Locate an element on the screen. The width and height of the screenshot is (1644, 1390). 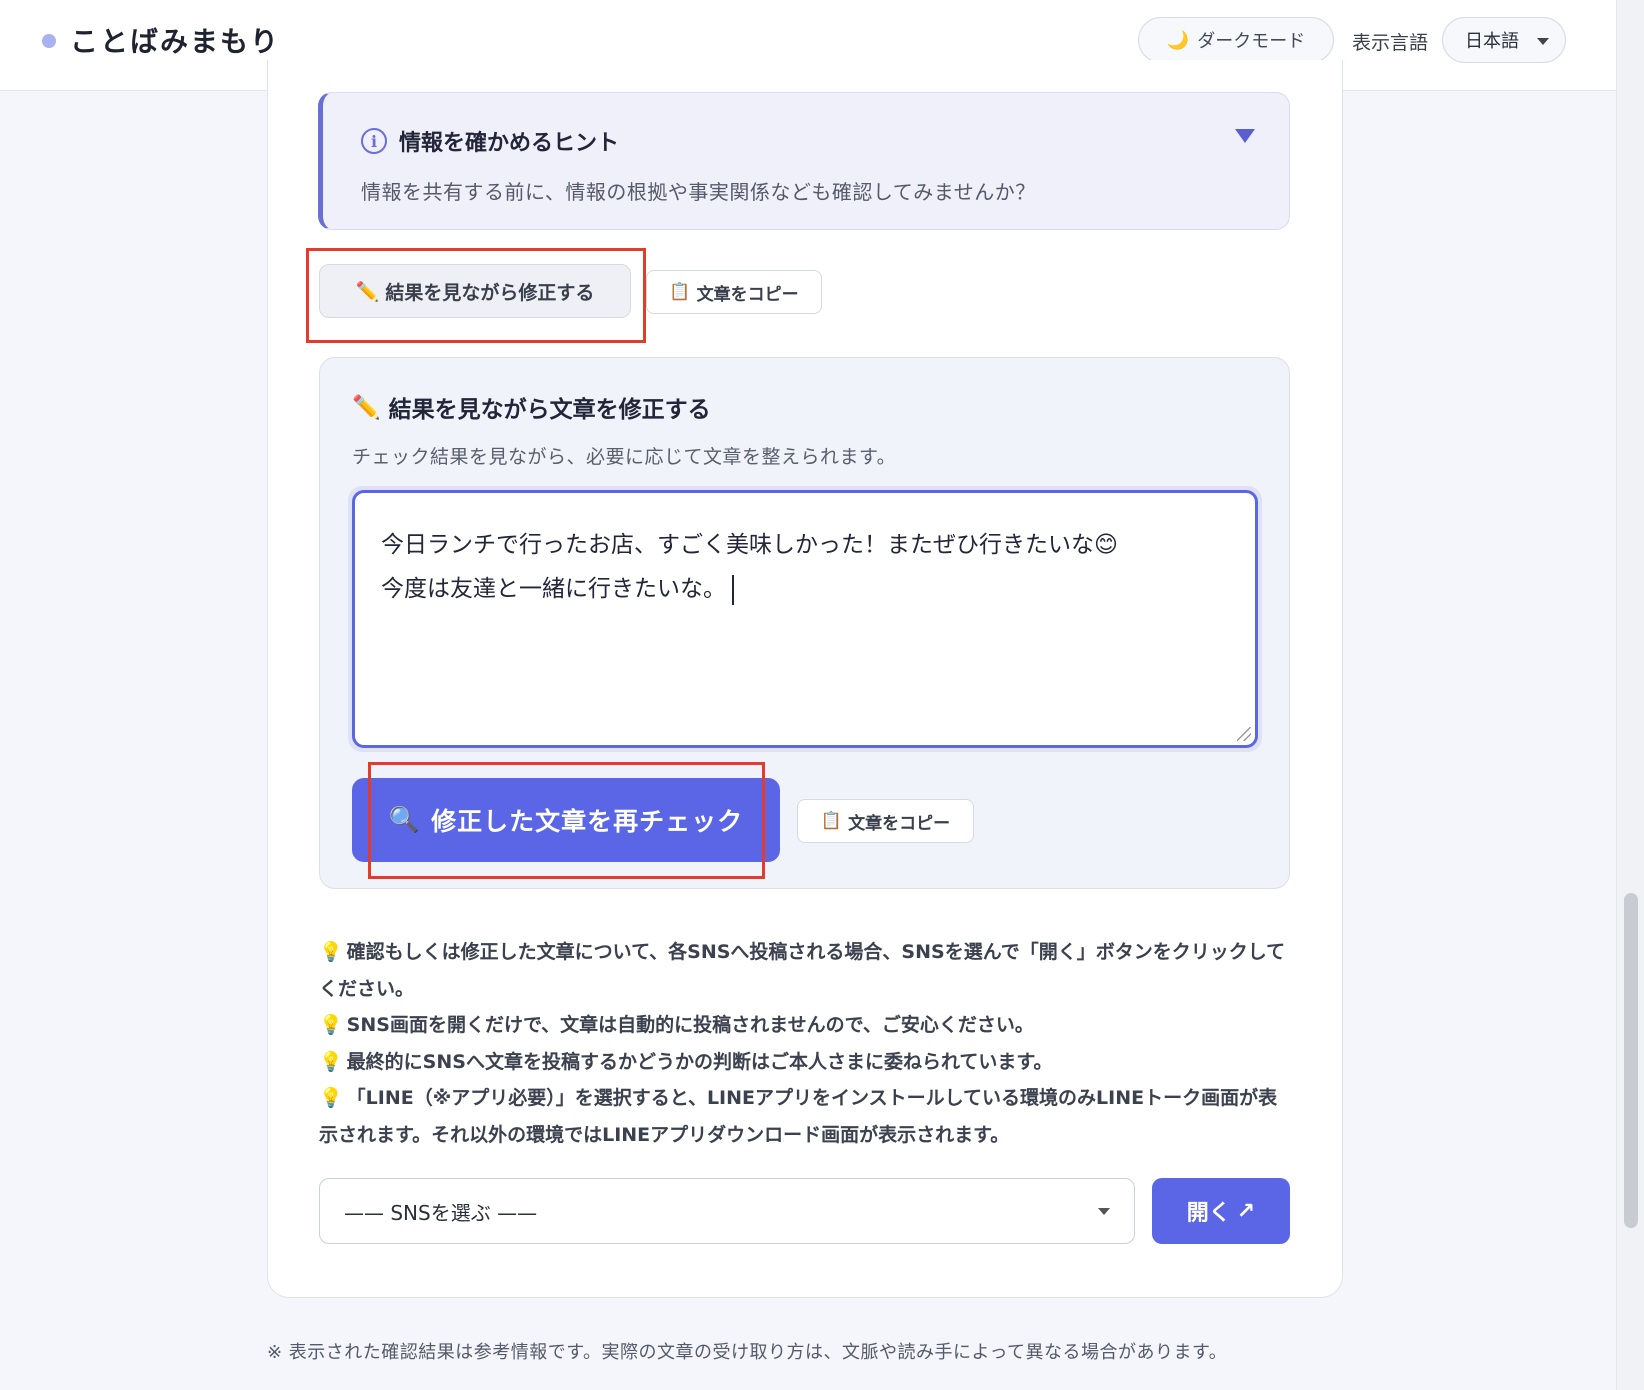
note-item: 💡 最終的にSNSへ文章を投稿するかどうかの判断はご本人さまに委ねられています。 is located at coordinates (805, 1062).